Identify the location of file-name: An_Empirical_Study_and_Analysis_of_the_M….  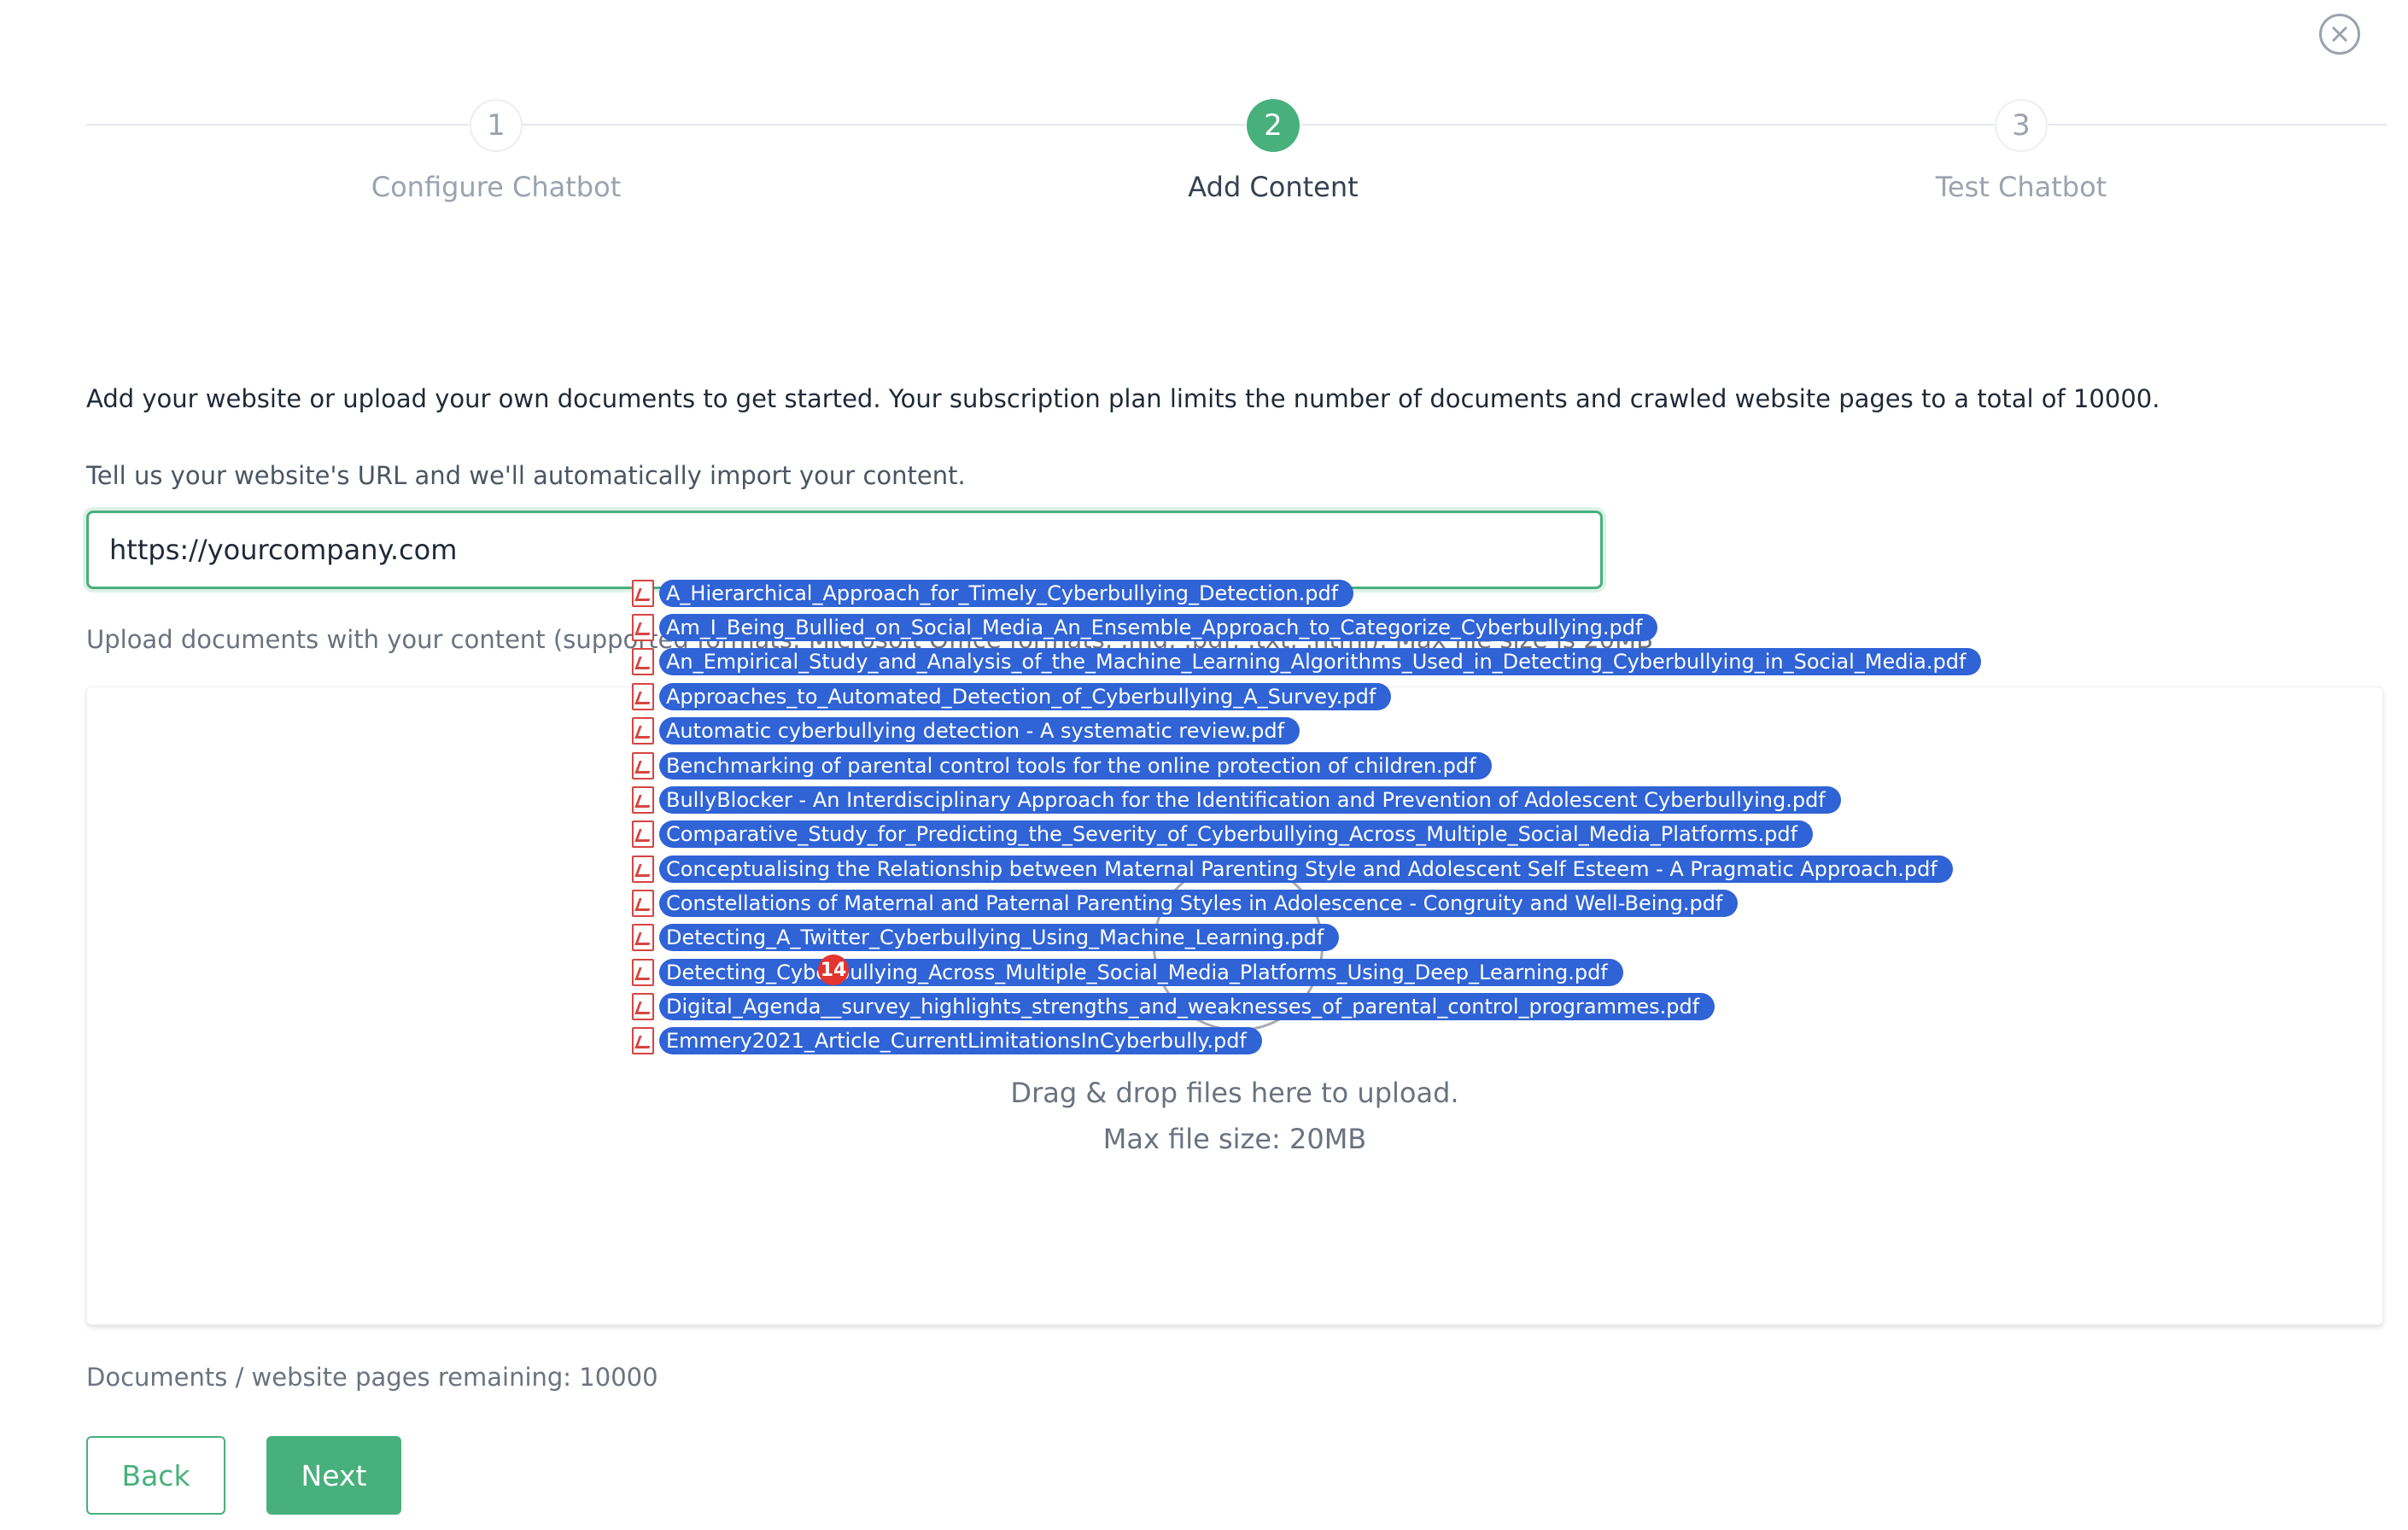
(1320, 662).